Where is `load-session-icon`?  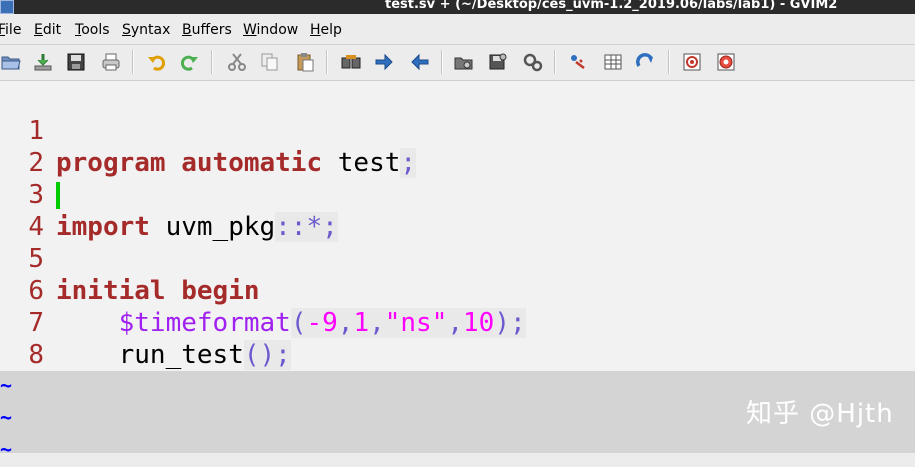
load-session-icon is located at coordinates (464, 62).